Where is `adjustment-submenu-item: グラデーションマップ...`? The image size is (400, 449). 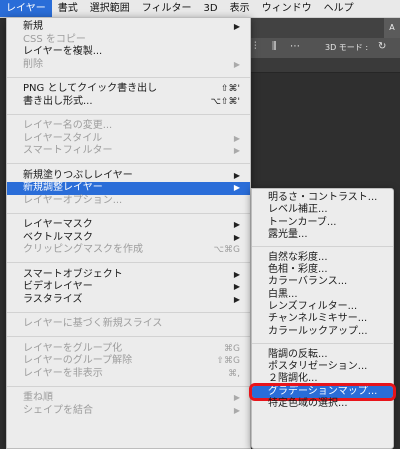 adjustment-submenu-item: グラデーションマップ... is located at coordinates (322, 391).